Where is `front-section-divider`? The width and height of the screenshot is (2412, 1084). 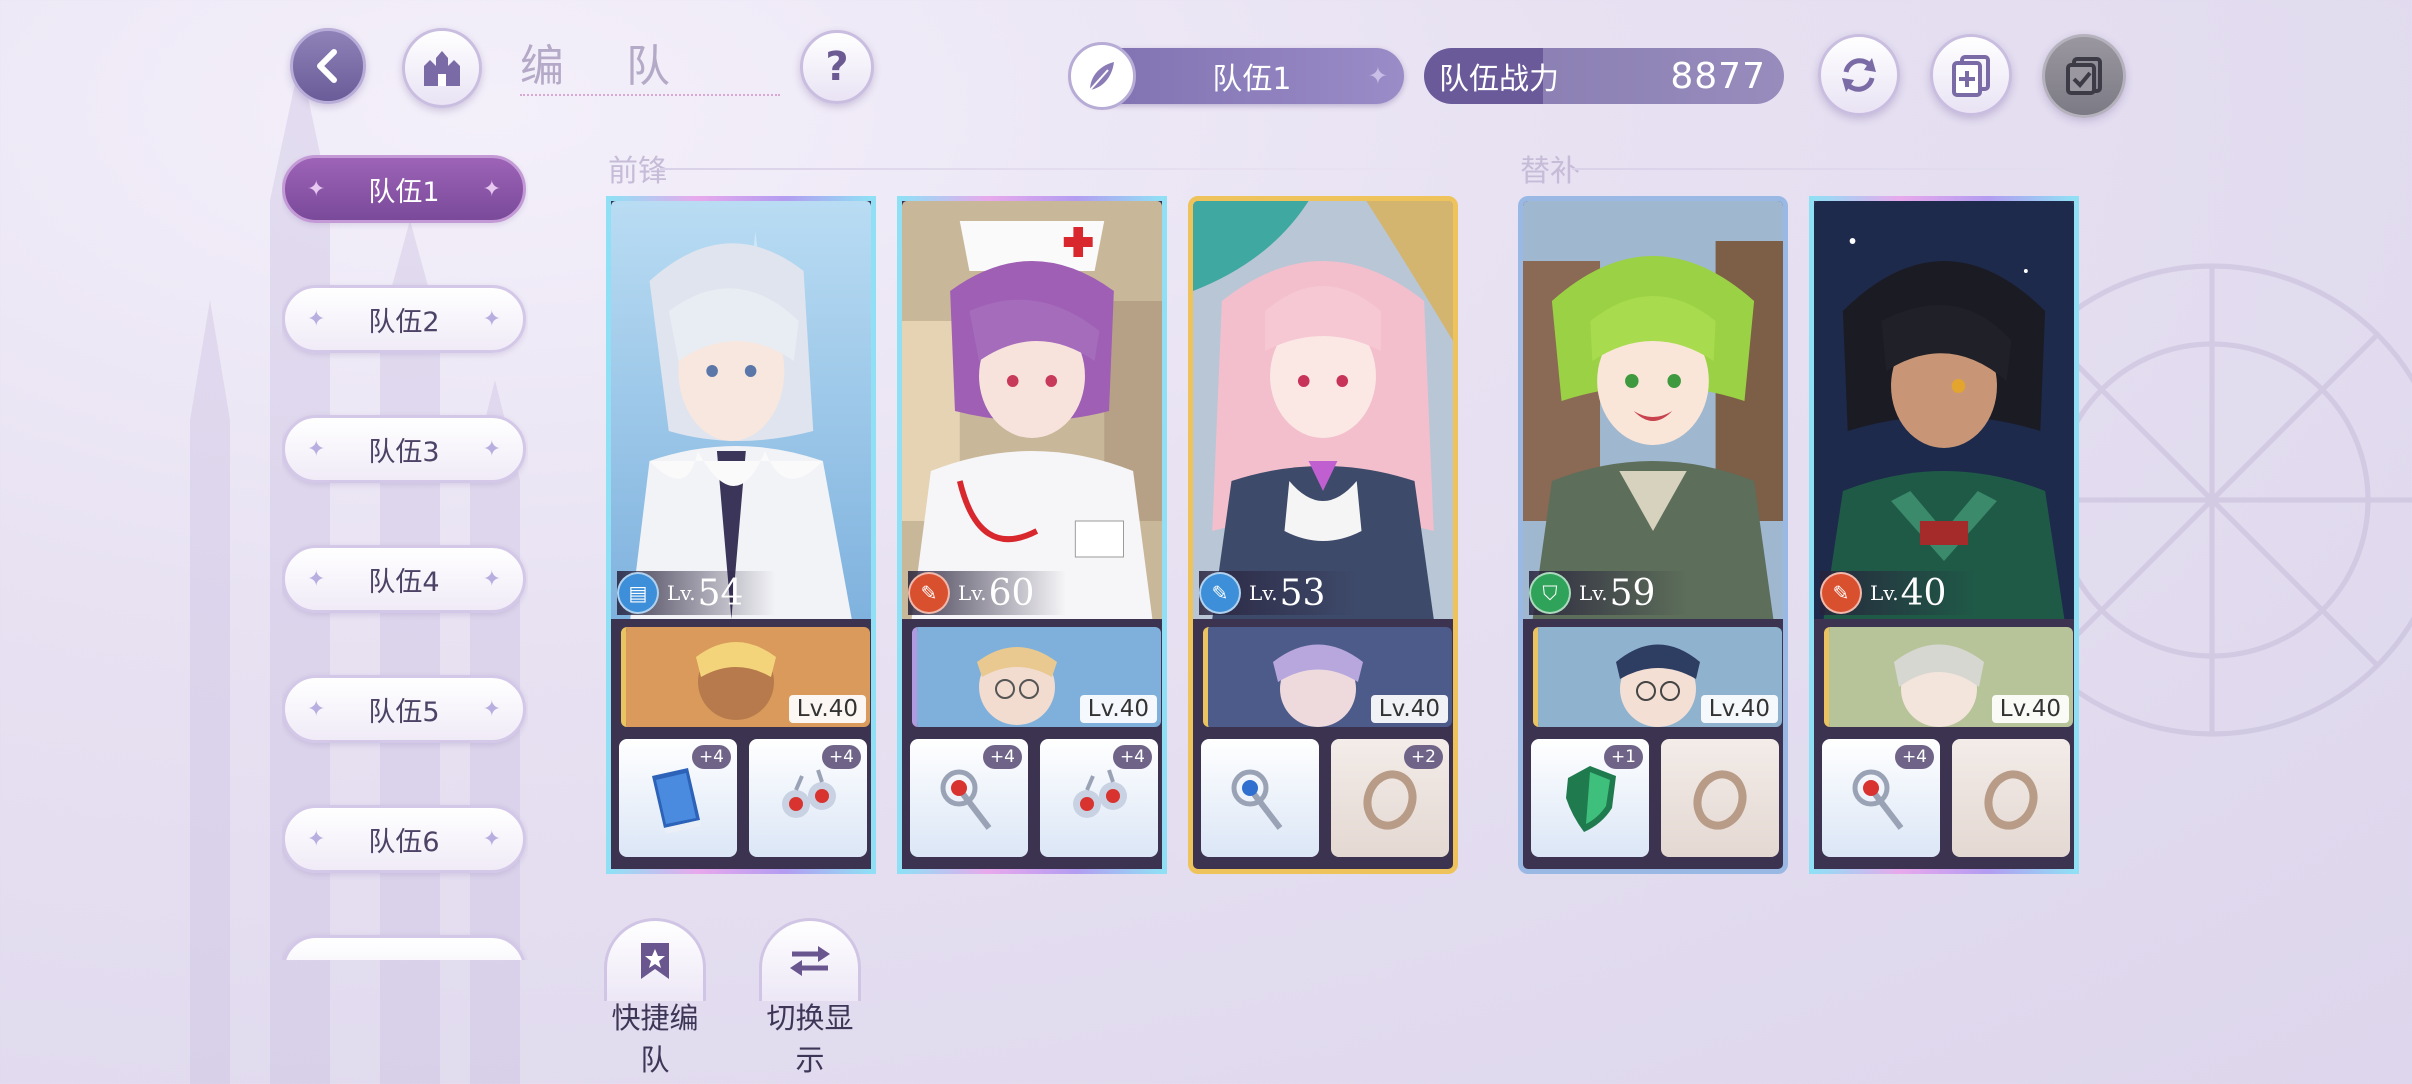
front-section-divider is located at coordinates (1057, 169).